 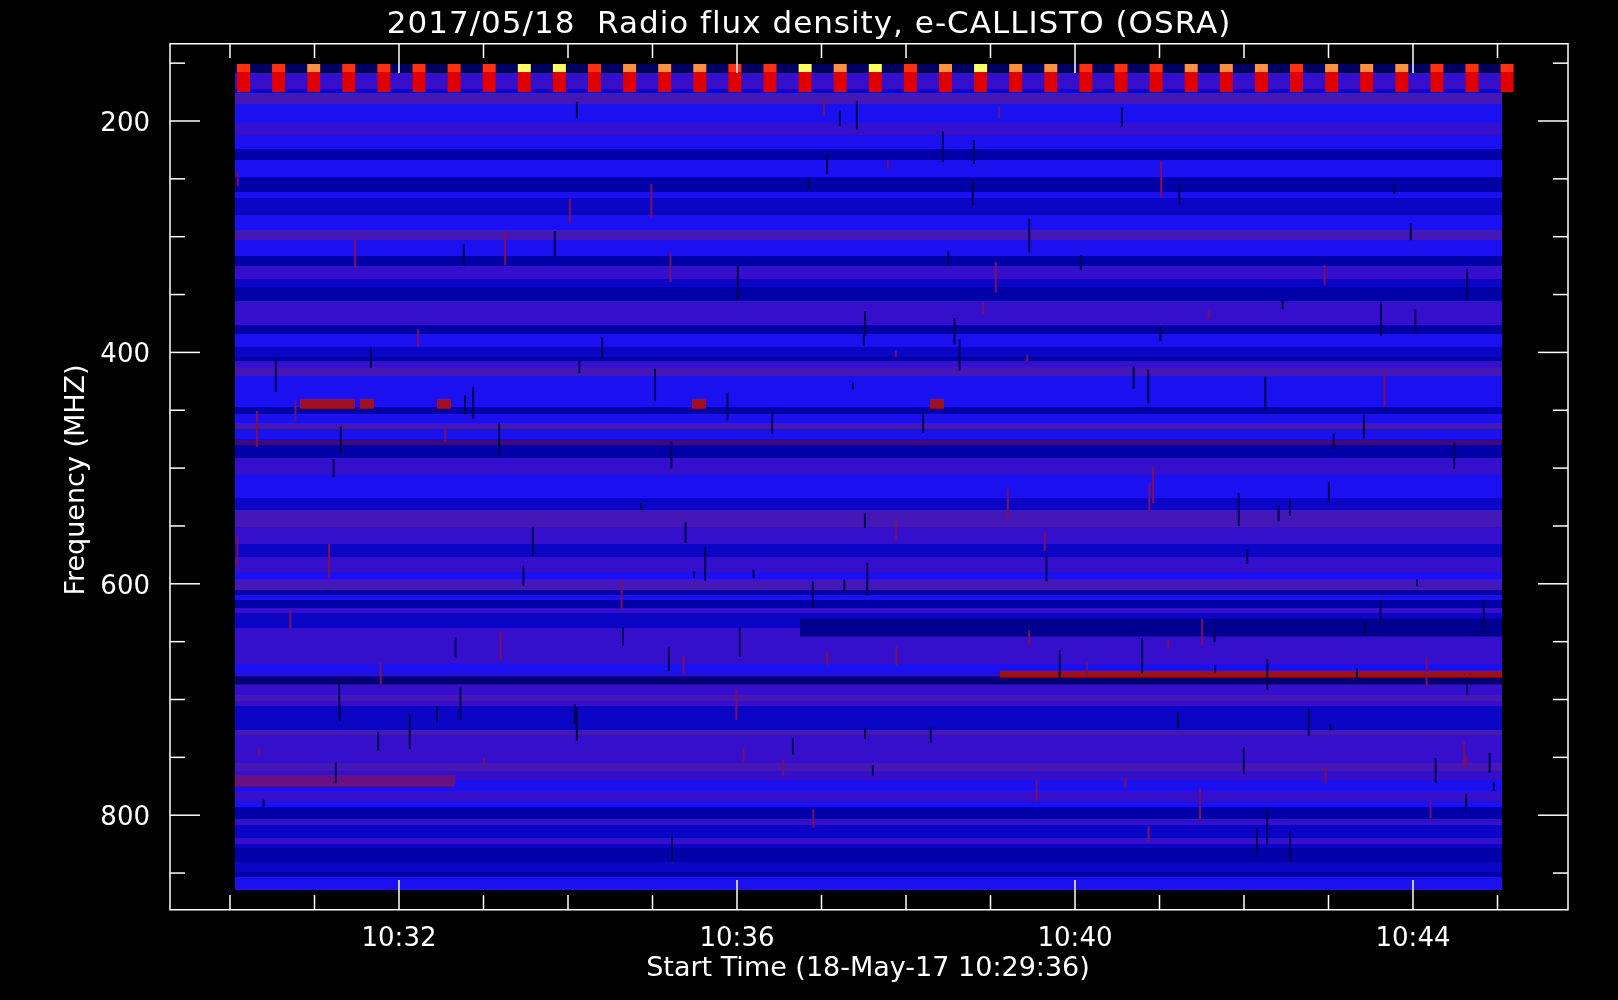 What do you see at coordinates (125, 353) in the screenshot?
I see `y-tick-label: 400` at bounding box center [125, 353].